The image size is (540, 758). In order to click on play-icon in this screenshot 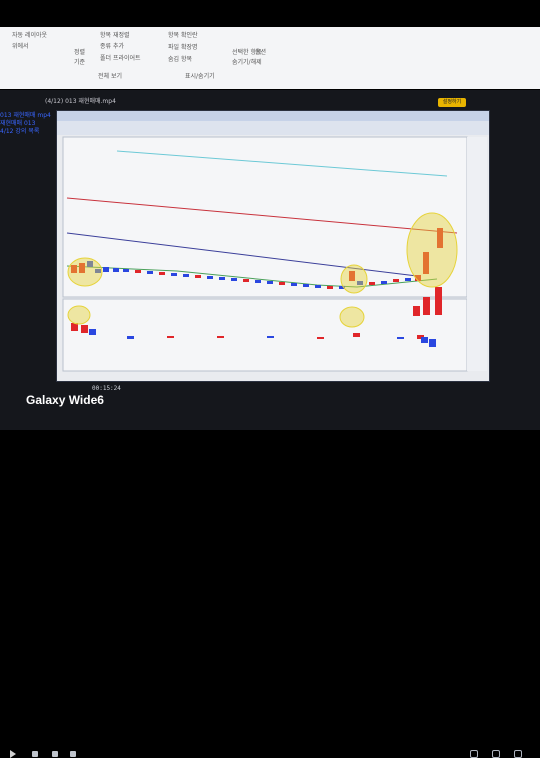, I will do `click(13, 754)`.